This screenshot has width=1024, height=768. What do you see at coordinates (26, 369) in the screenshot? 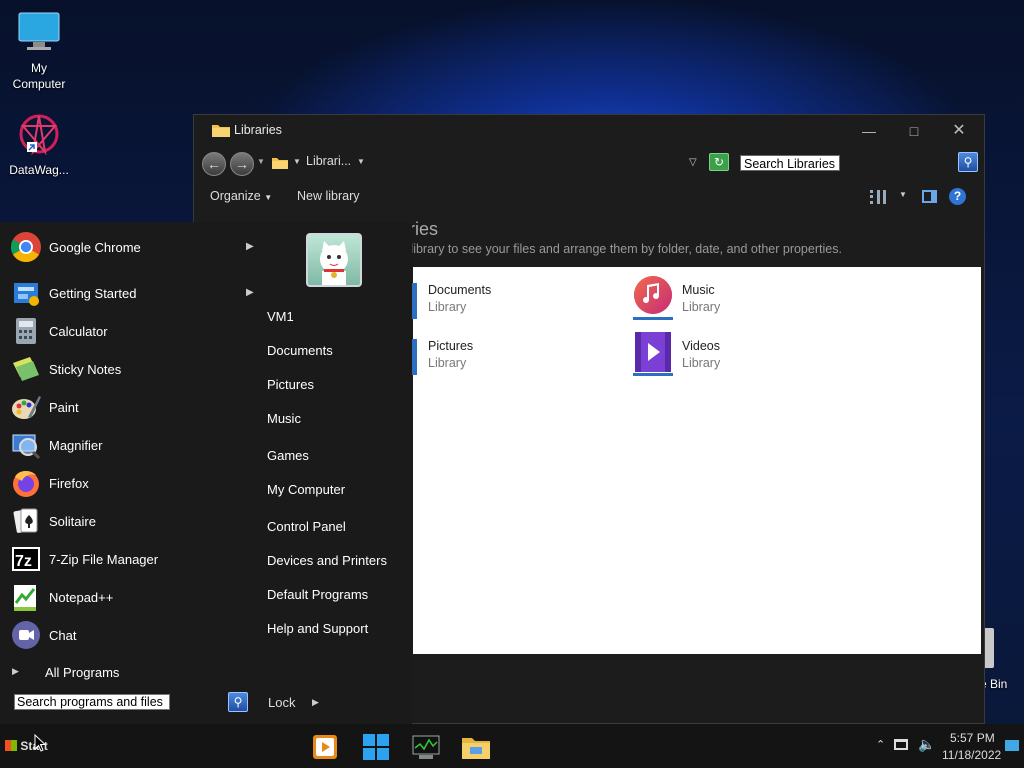
I see `sticky-notes-icon` at bounding box center [26, 369].